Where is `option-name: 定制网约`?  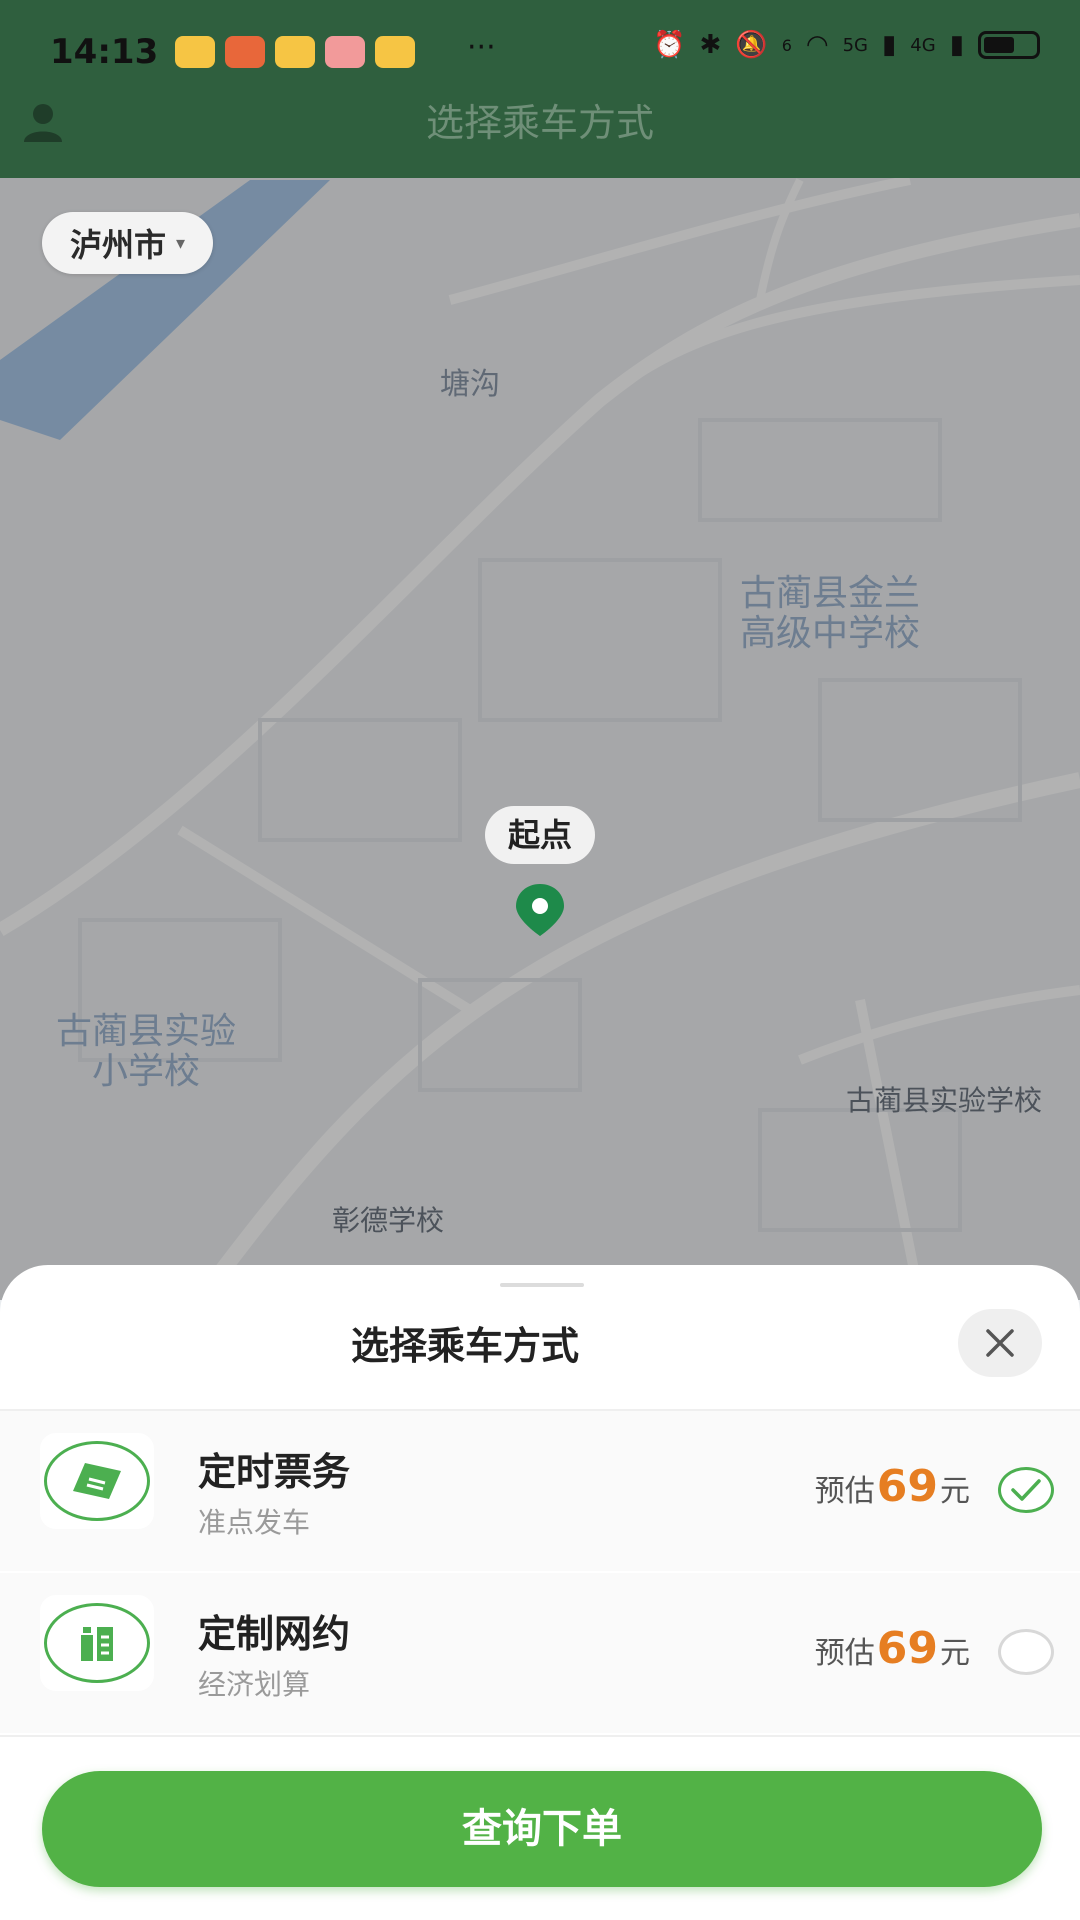 option-name: 定制网约 is located at coordinates (274, 1634).